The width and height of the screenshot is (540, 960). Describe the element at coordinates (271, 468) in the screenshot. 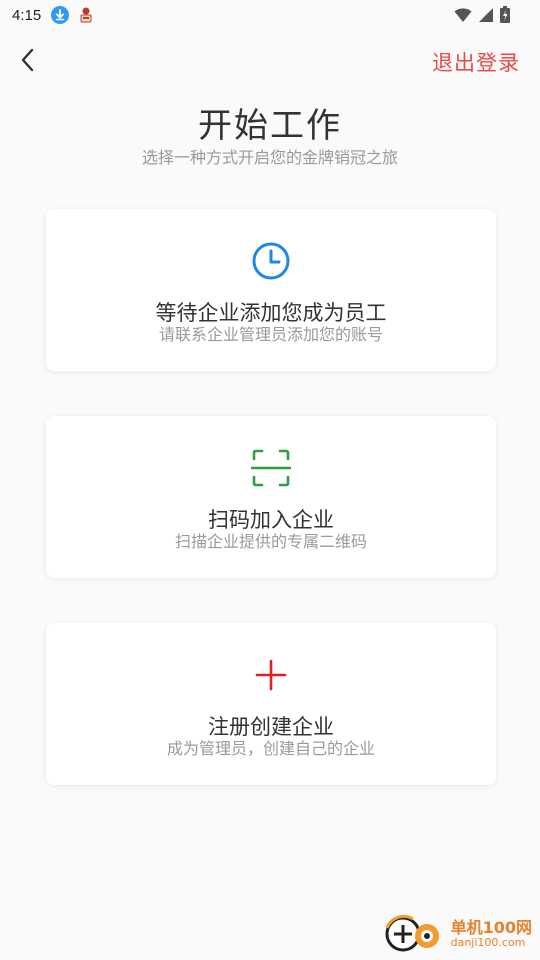

I see `scan-icon` at that location.